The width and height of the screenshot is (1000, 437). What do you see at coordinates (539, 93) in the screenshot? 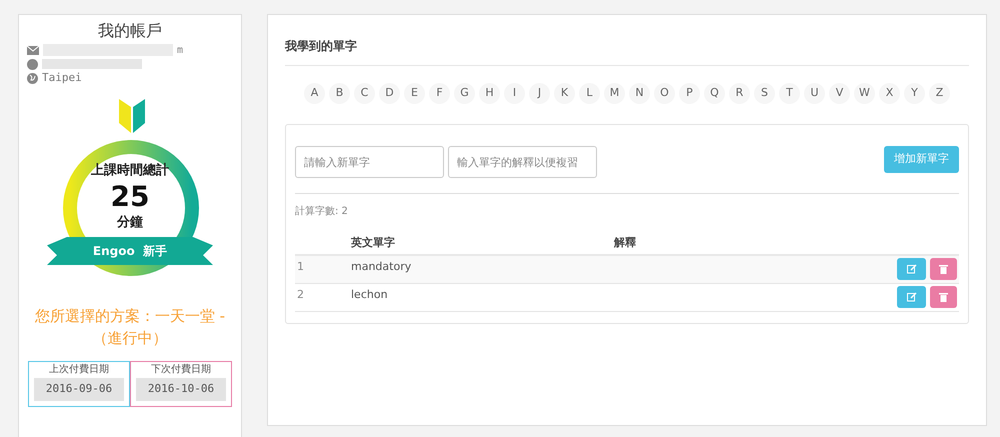
I see `letter-filter: J` at bounding box center [539, 93].